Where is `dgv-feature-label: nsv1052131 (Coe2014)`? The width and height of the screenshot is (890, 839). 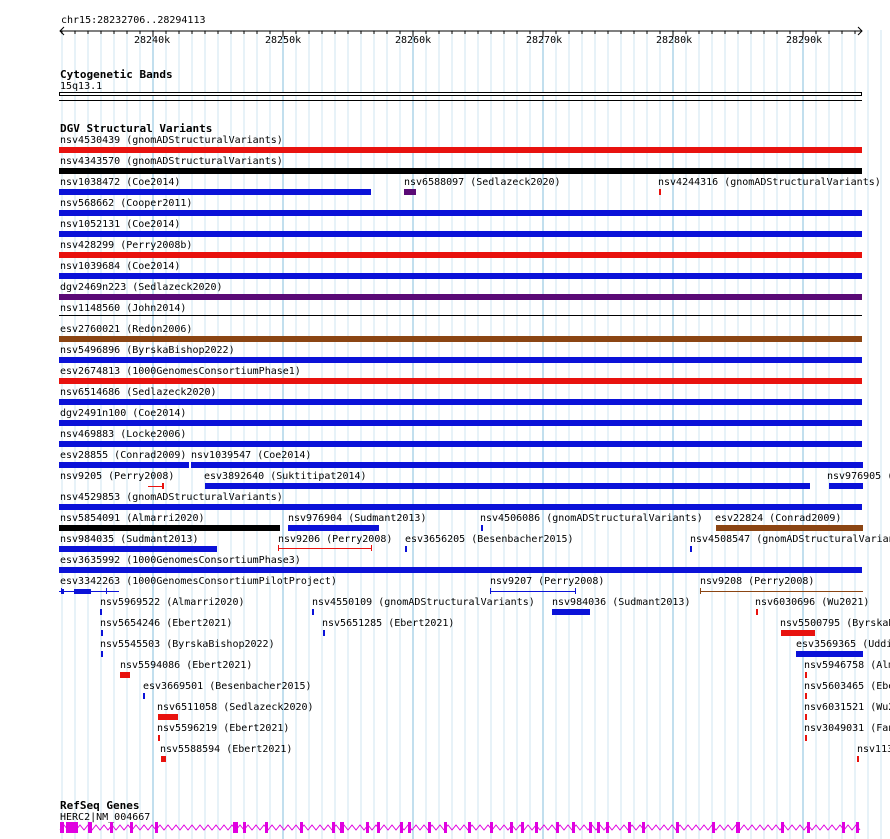
dgv-feature-label: nsv1052131 (Coe2014) is located at coordinates (120, 224).